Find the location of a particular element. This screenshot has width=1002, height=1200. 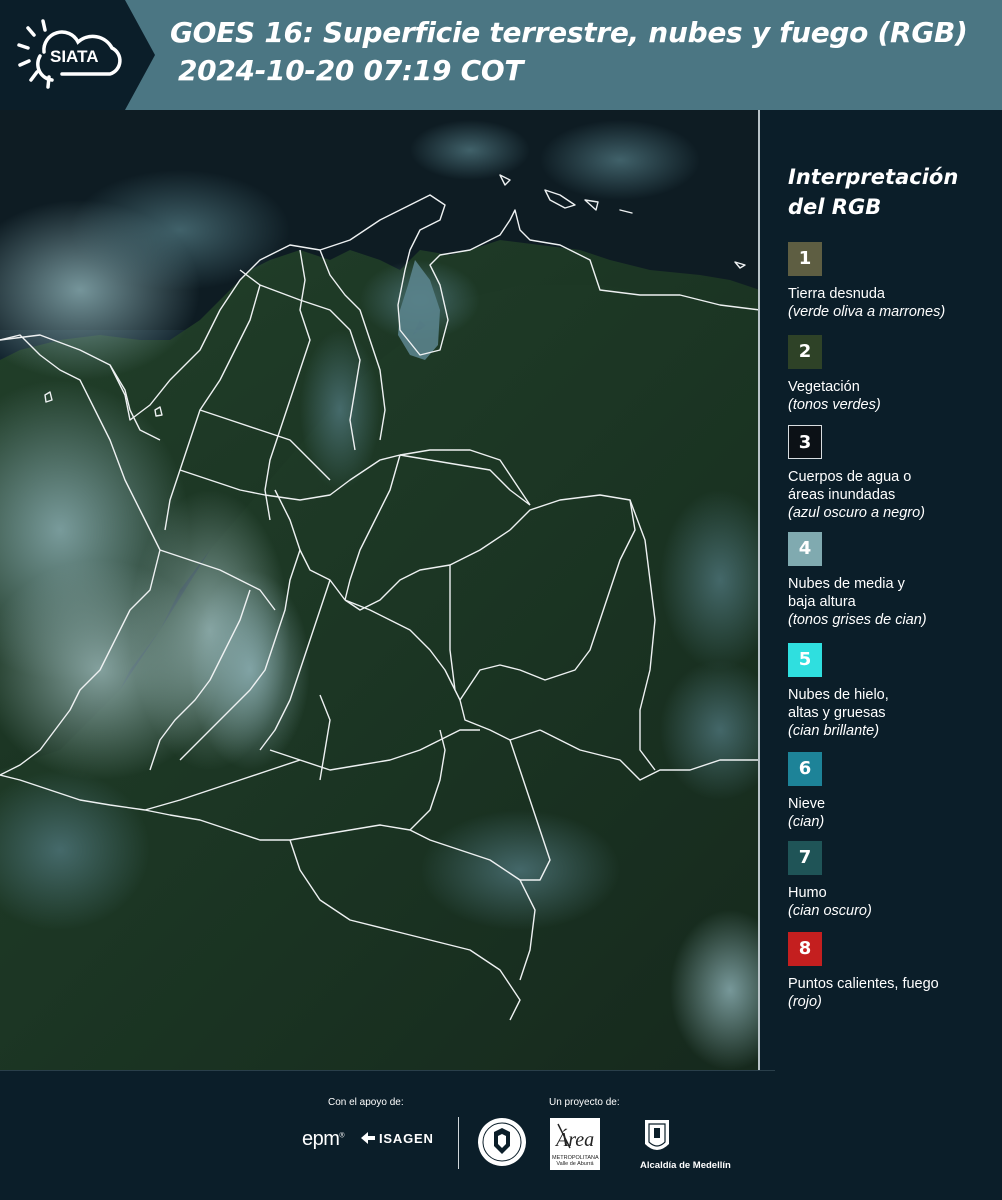

support-label: Con el apoyo de: is located at coordinates (366, 1102).